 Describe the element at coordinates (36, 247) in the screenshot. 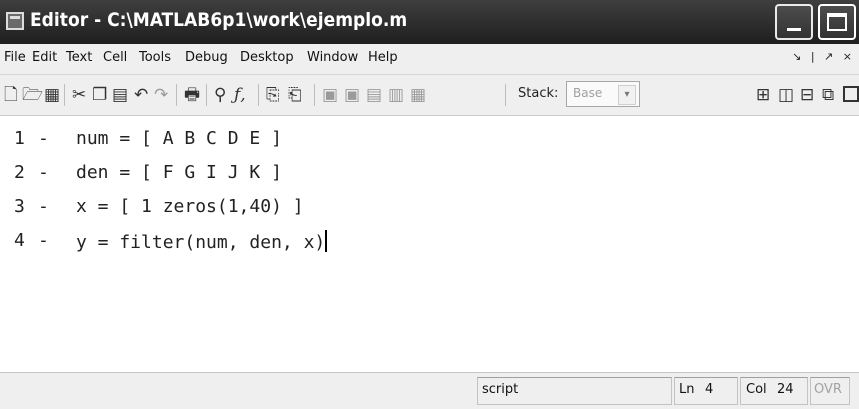

I see `line-gutter: 4 -` at that location.